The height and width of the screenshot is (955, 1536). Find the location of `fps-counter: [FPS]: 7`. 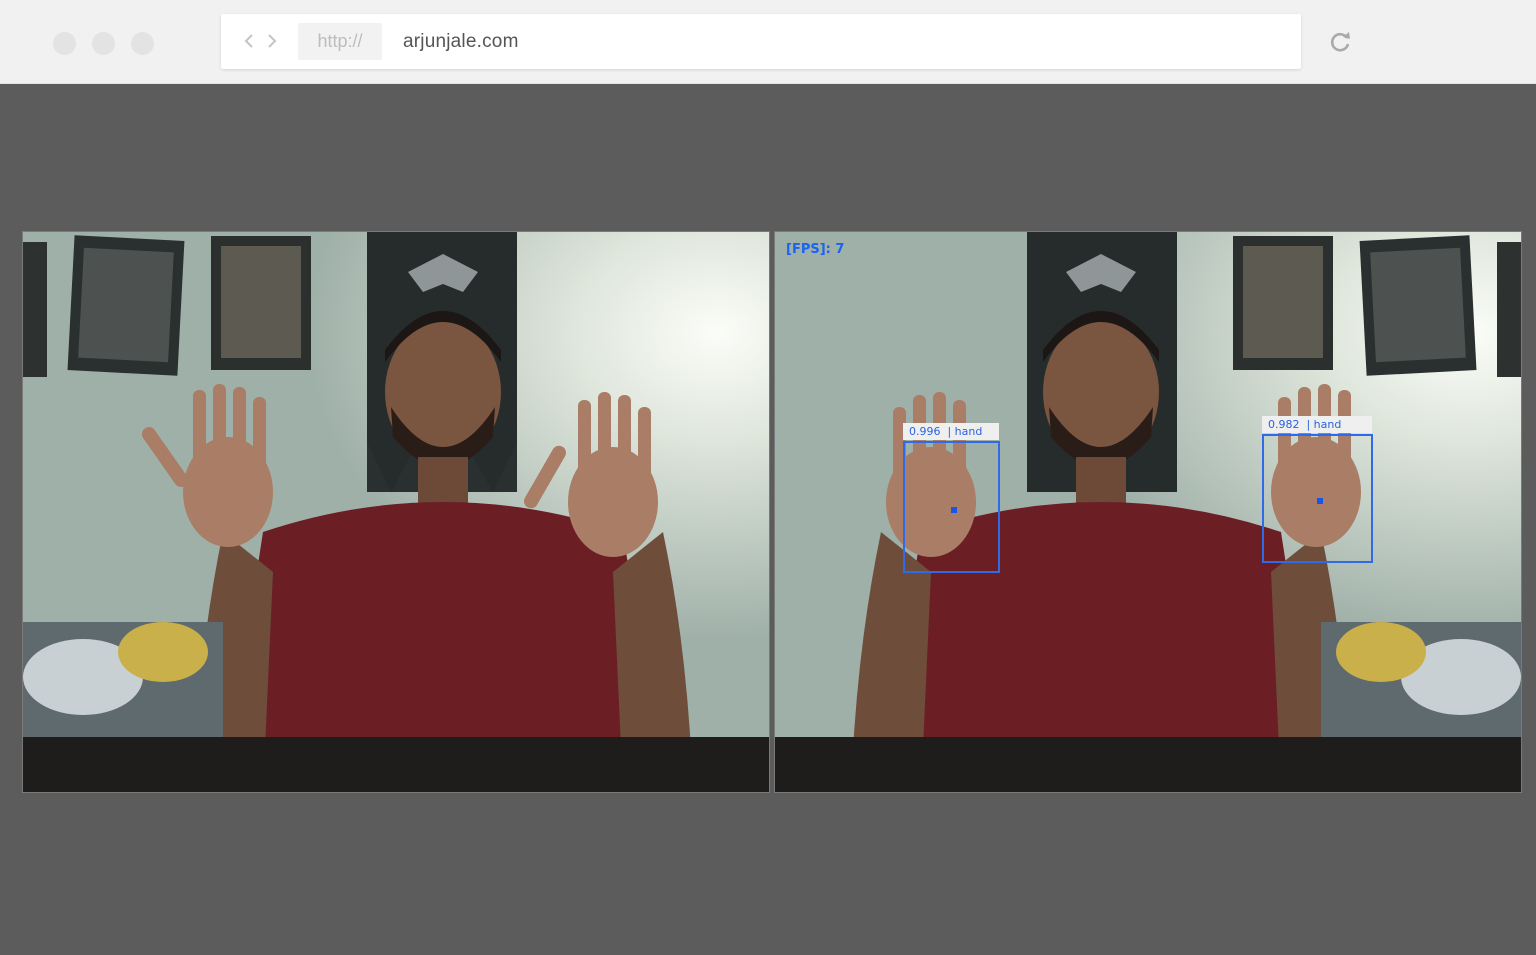

fps-counter: [FPS]: 7 is located at coordinates (815, 249).